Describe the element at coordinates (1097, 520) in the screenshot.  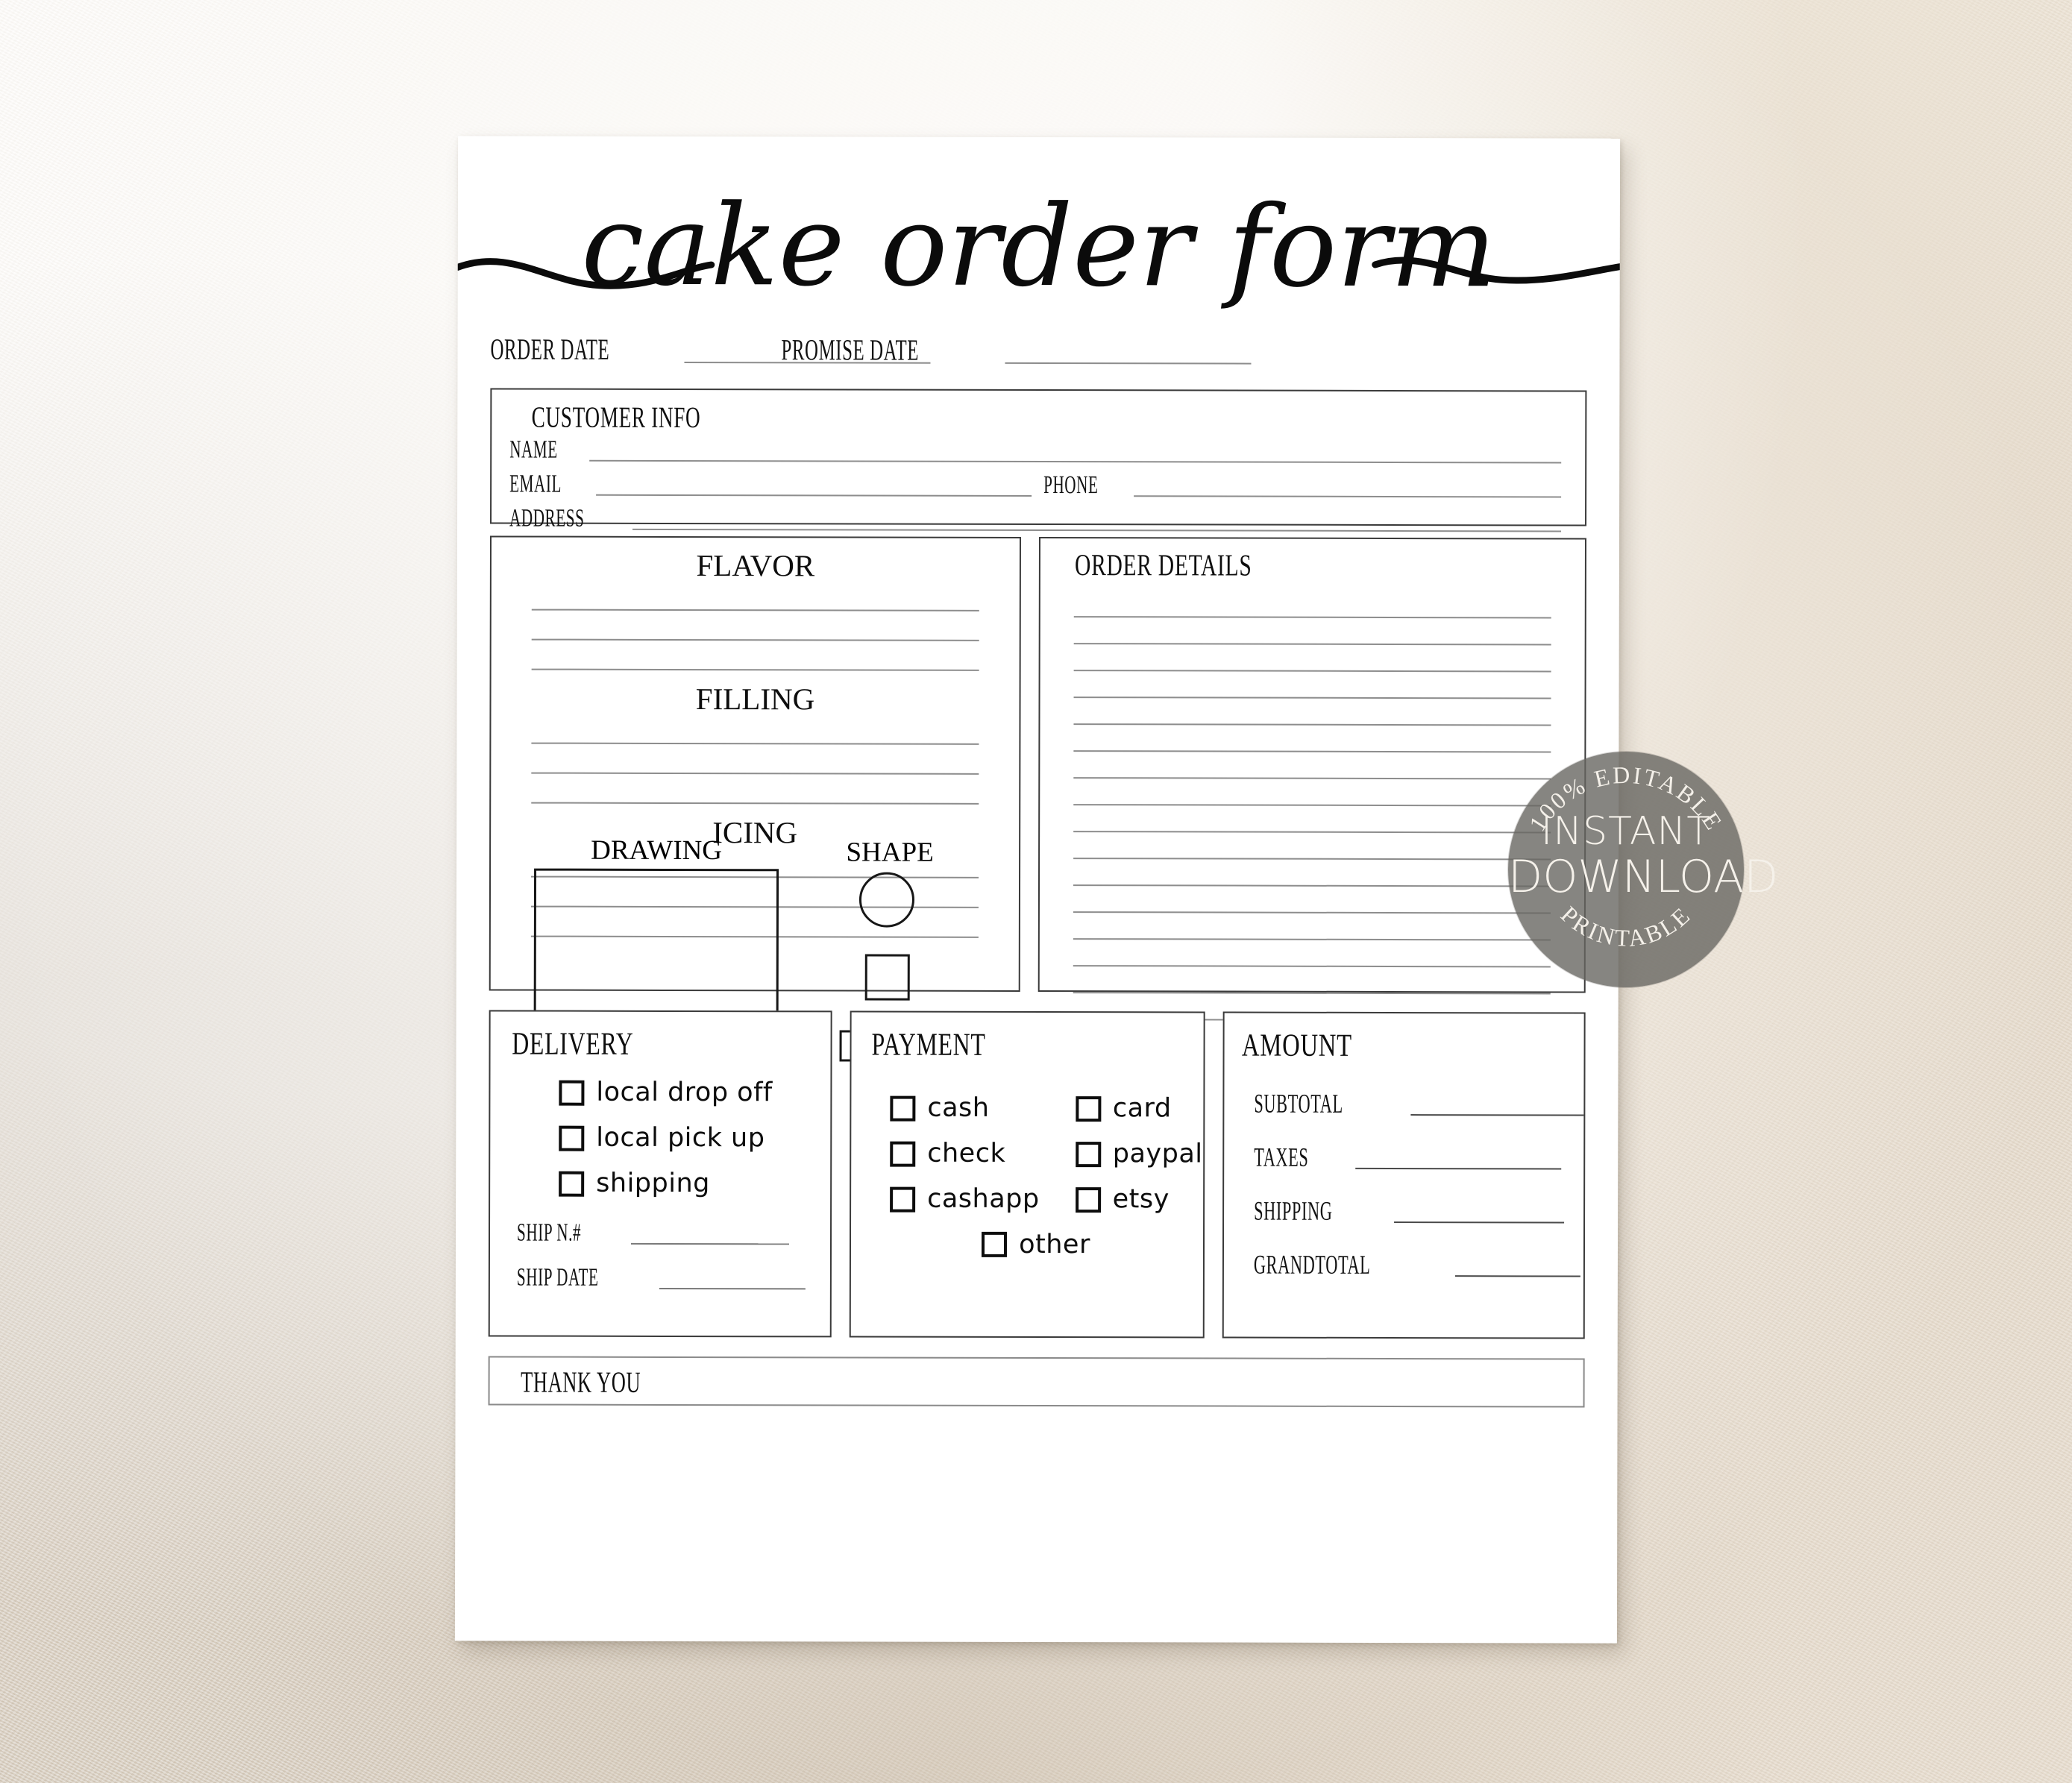
I see `address-input` at that location.